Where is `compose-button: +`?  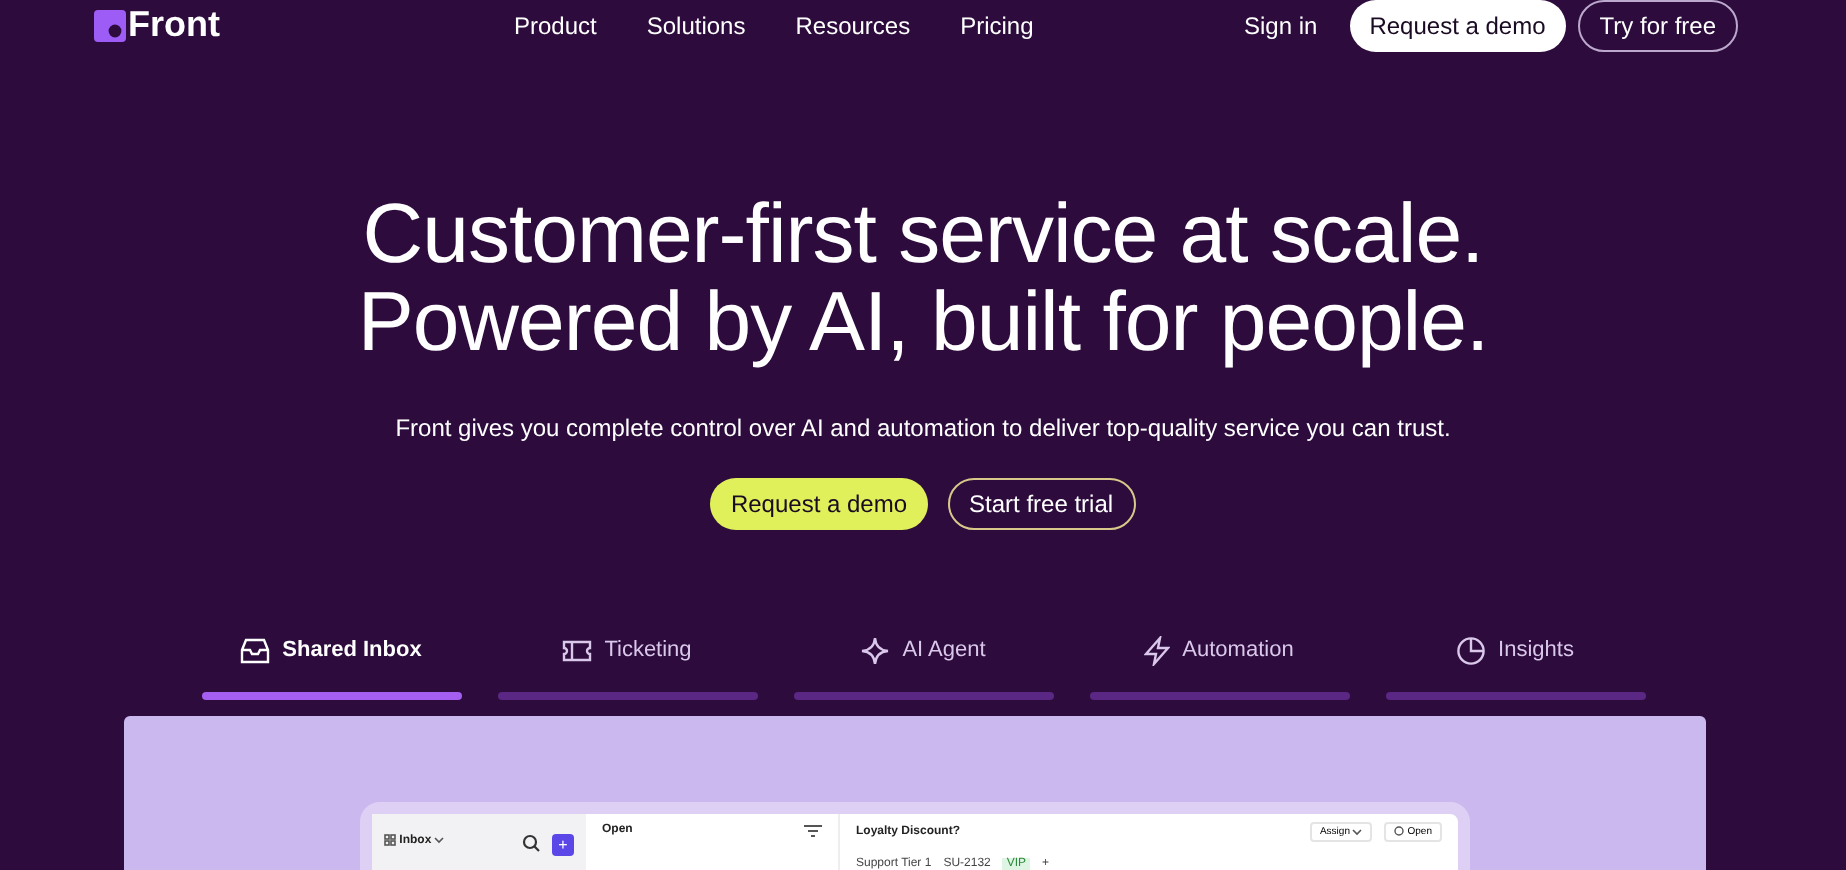 compose-button: + is located at coordinates (563, 845).